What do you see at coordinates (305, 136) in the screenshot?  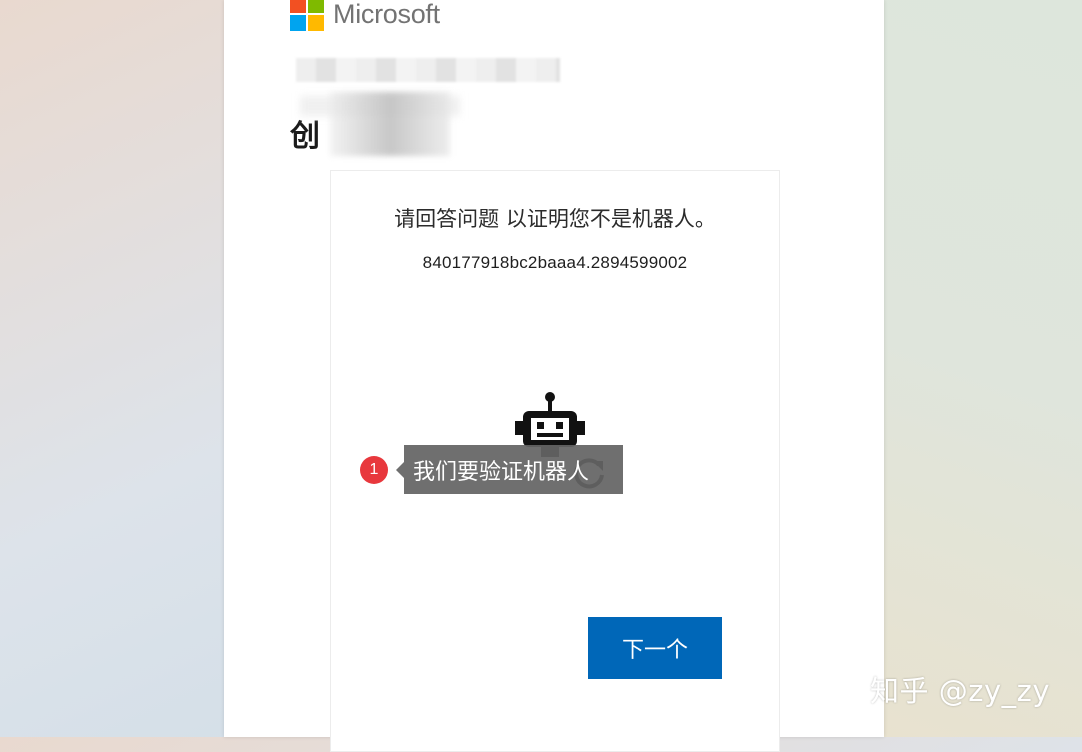 I see `page-heading: 创` at bounding box center [305, 136].